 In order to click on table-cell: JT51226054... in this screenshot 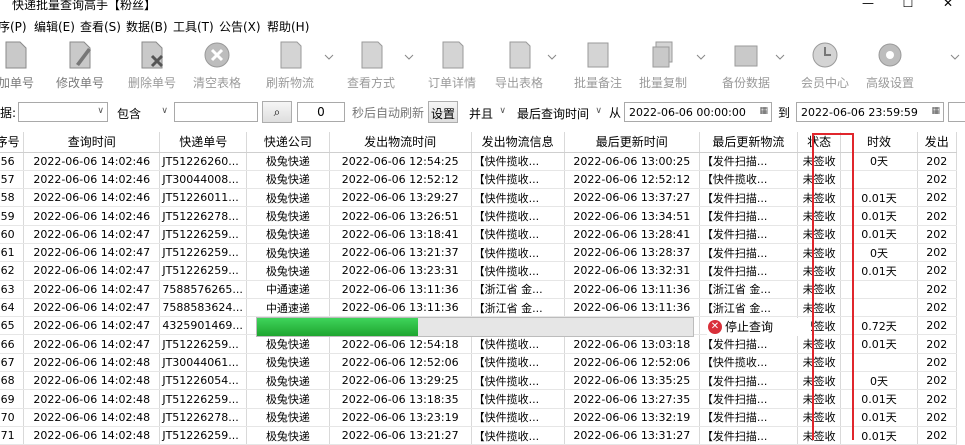, I will do `click(203, 381)`.